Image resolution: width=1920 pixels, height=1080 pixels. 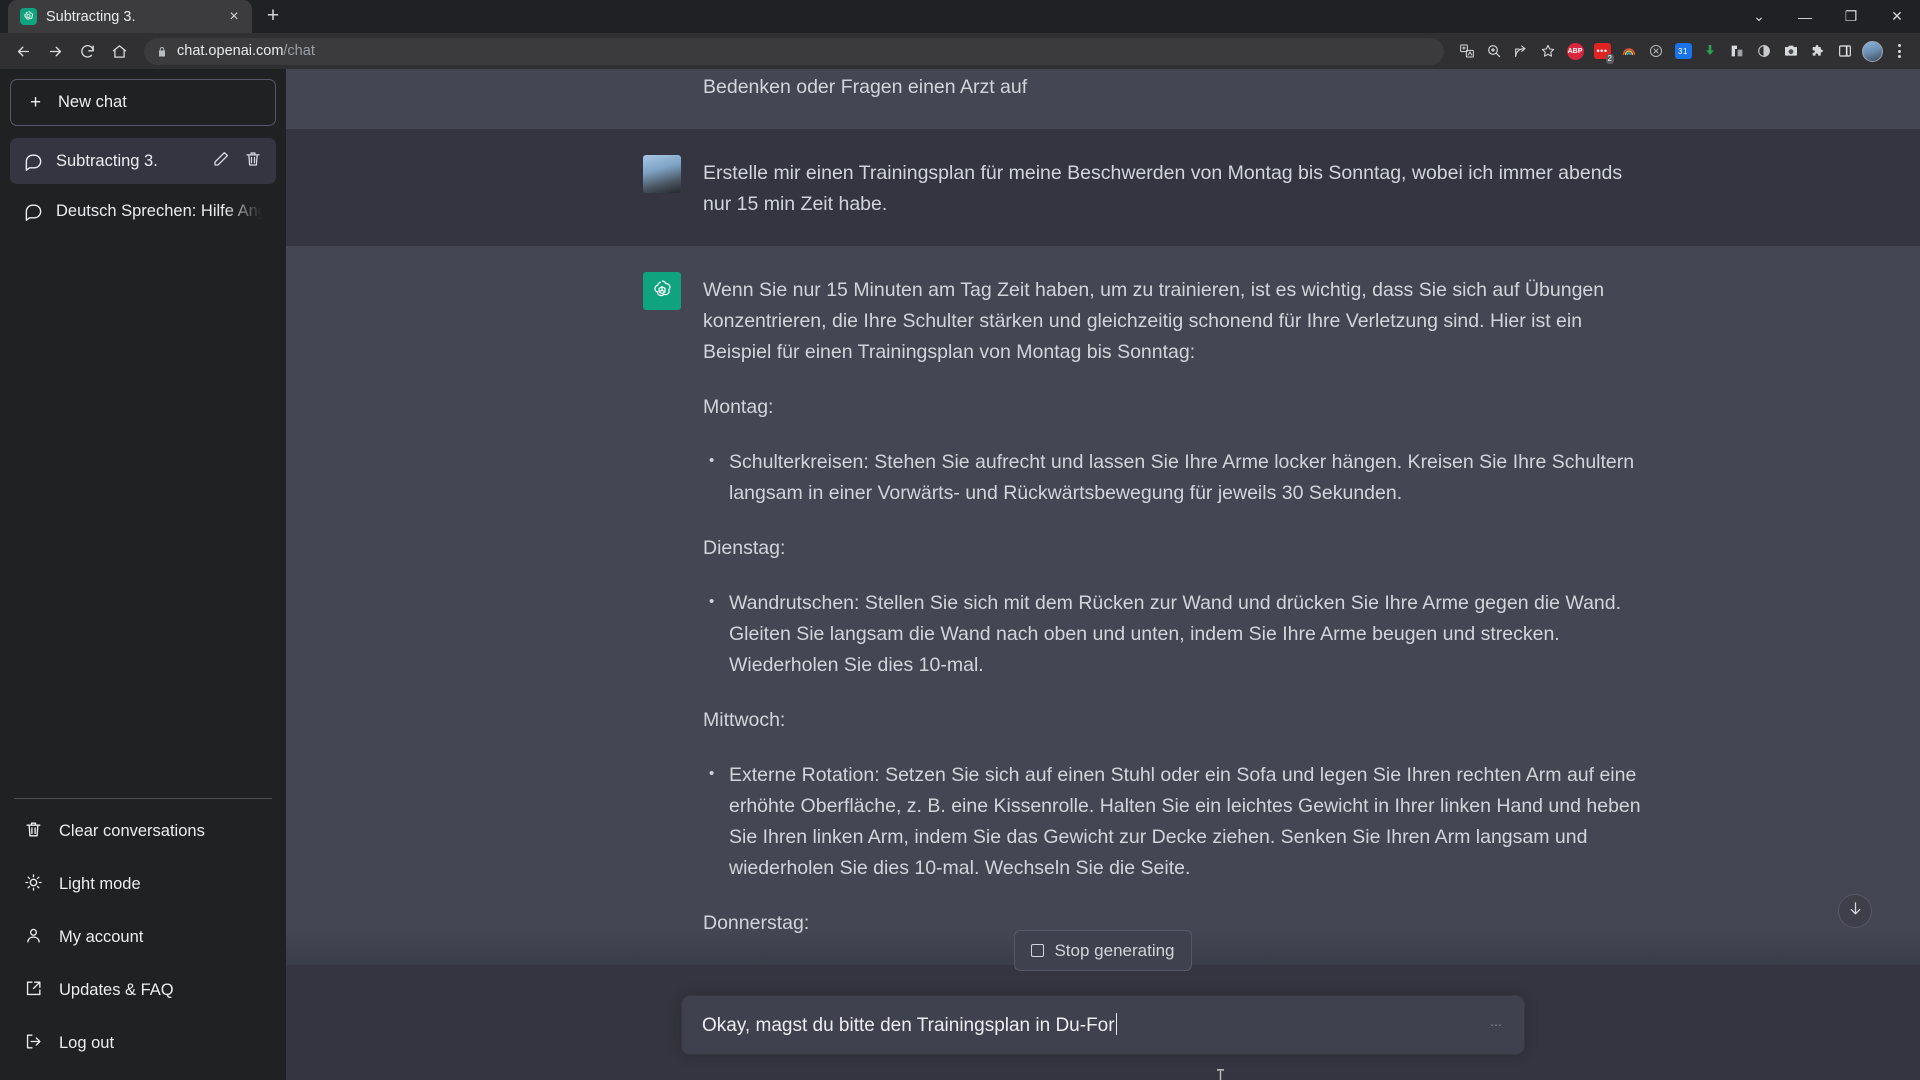 I want to click on tab-title: Subtracting 3., so click(x=91, y=16).